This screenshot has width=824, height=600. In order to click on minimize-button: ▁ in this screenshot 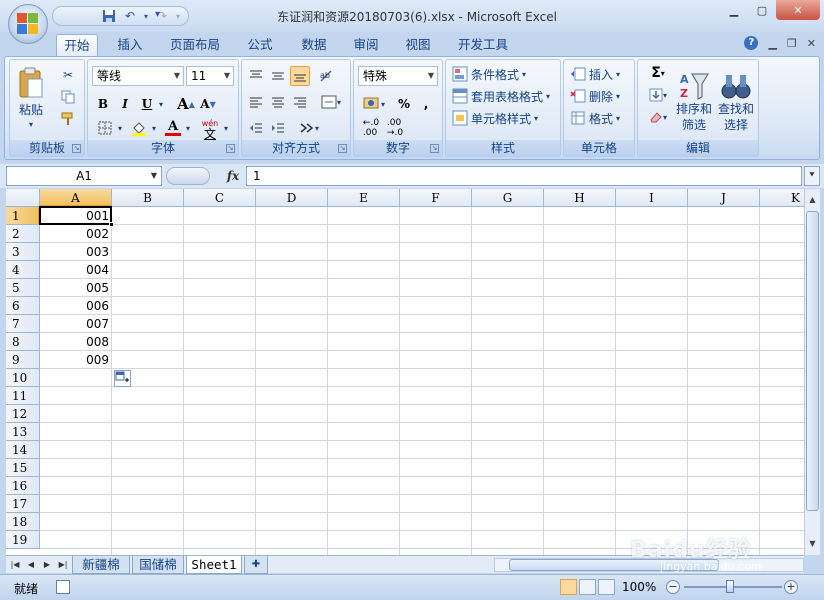, I will do `click(734, 10)`.